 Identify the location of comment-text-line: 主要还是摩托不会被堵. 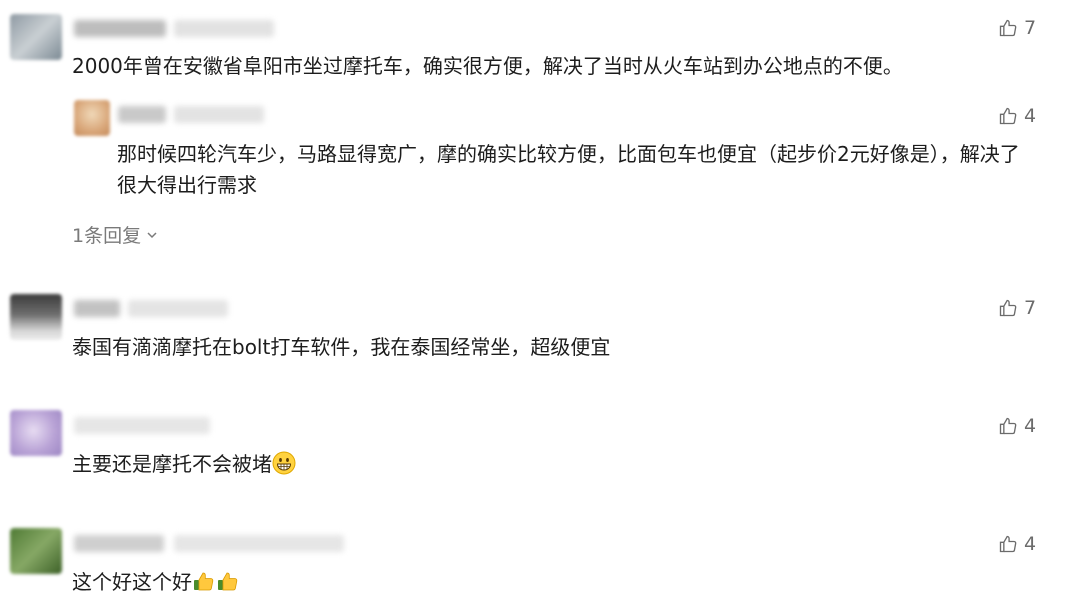
(184, 466).